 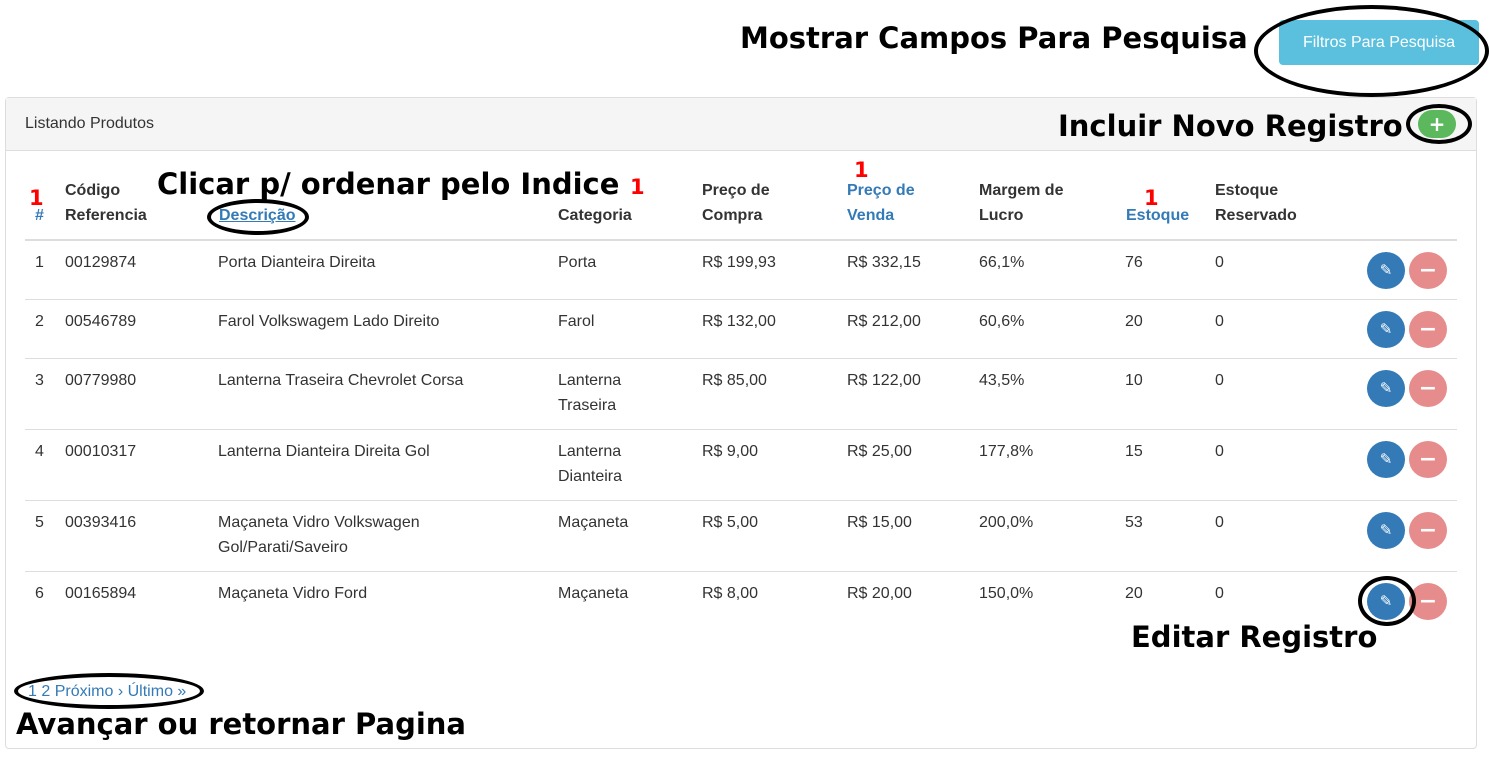 What do you see at coordinates (1254, 637) in the screenshot?
I see `annotation-edit-record: Editar Registro` at bounding box center [1254, 637].